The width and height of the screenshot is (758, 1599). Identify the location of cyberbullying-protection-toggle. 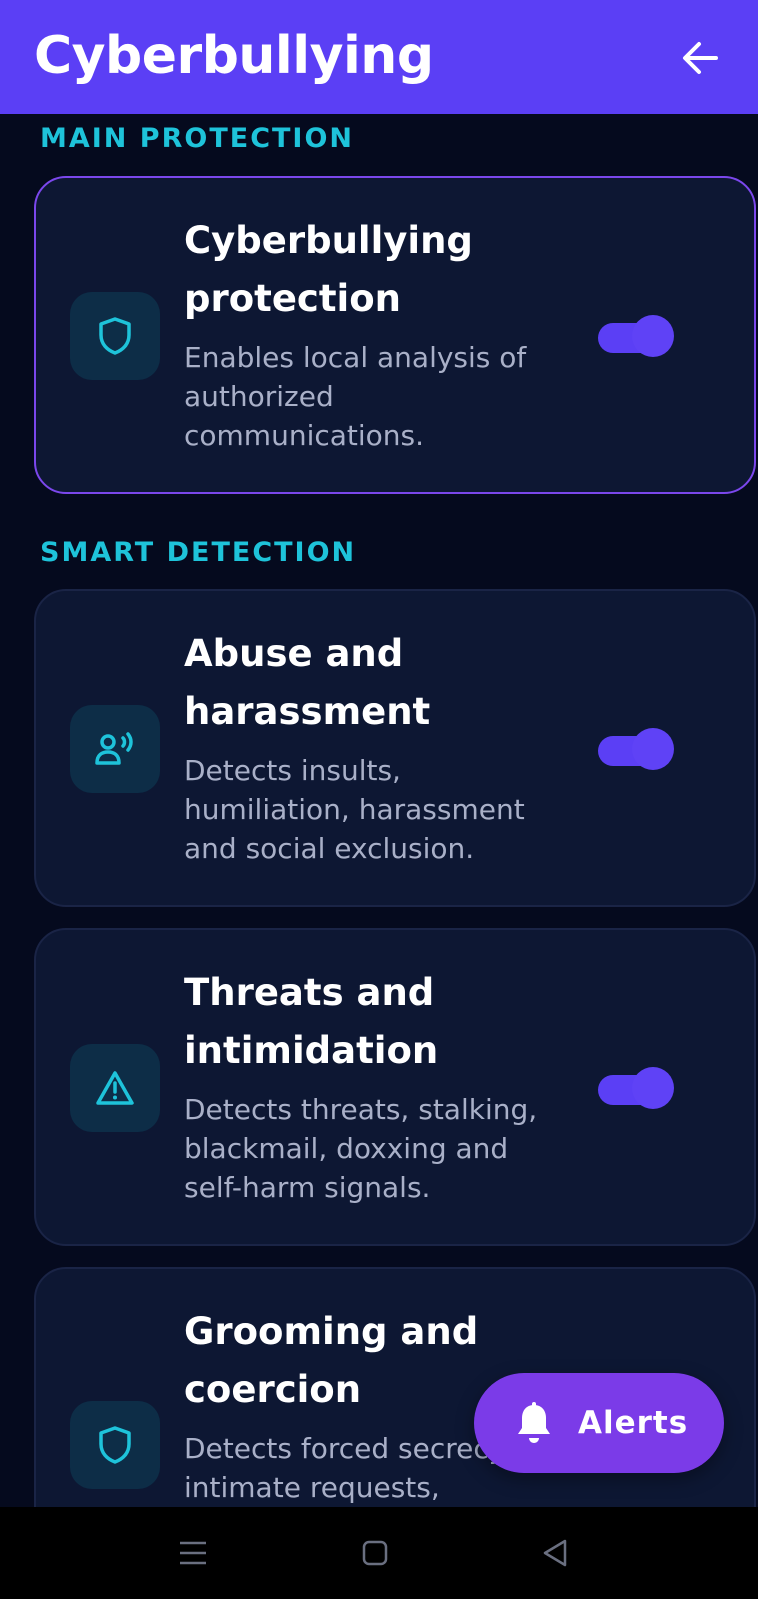
(636, 336).